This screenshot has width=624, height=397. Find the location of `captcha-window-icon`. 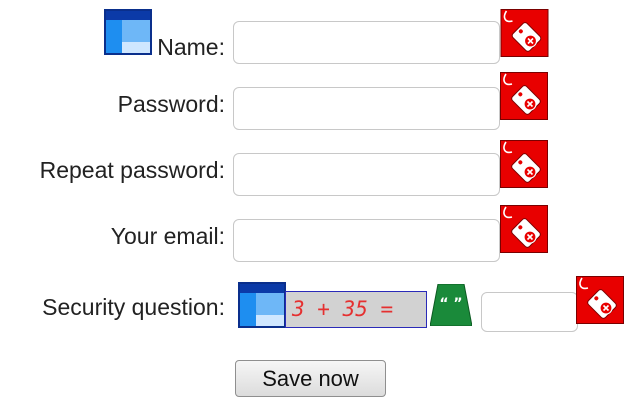

captcha-window-icon is located at coordinates (262, 305).